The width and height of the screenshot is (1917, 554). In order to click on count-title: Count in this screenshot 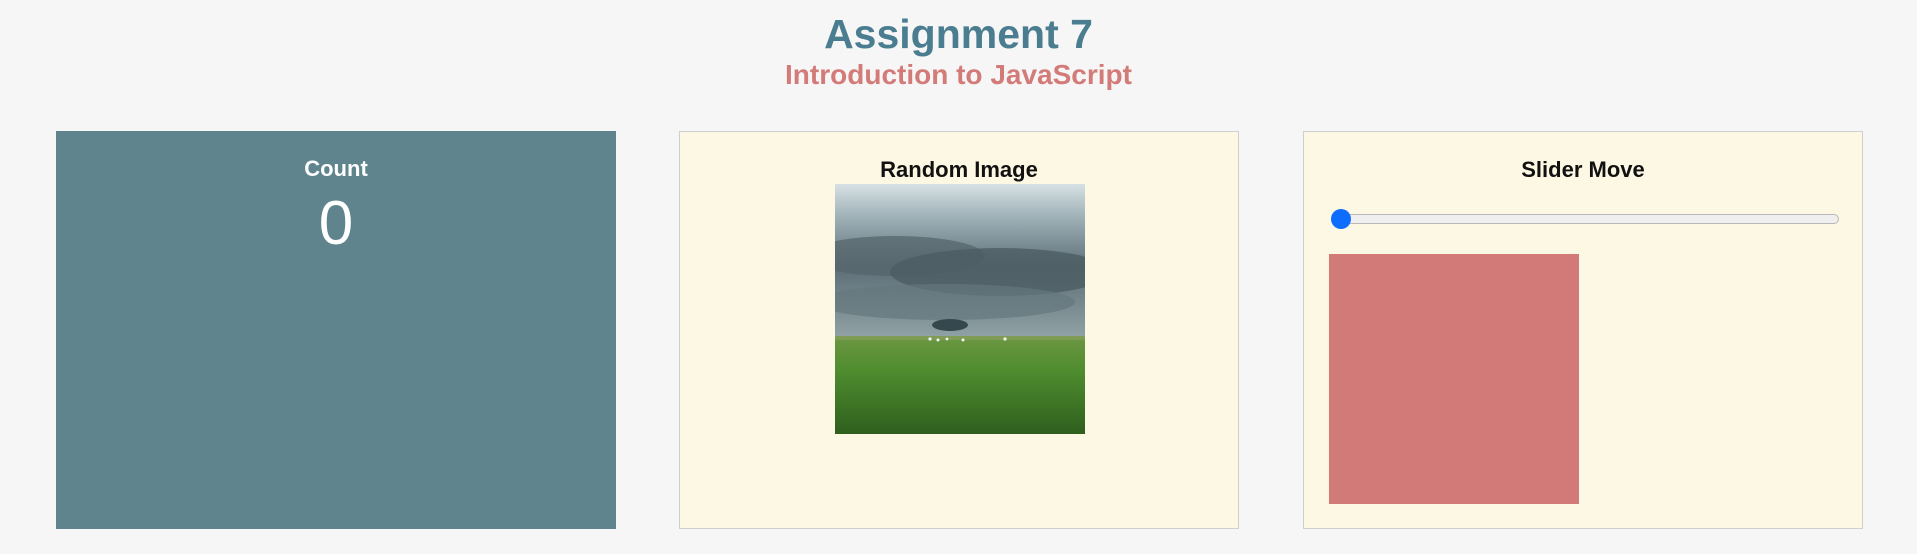, I will do `click(336, 168)`.